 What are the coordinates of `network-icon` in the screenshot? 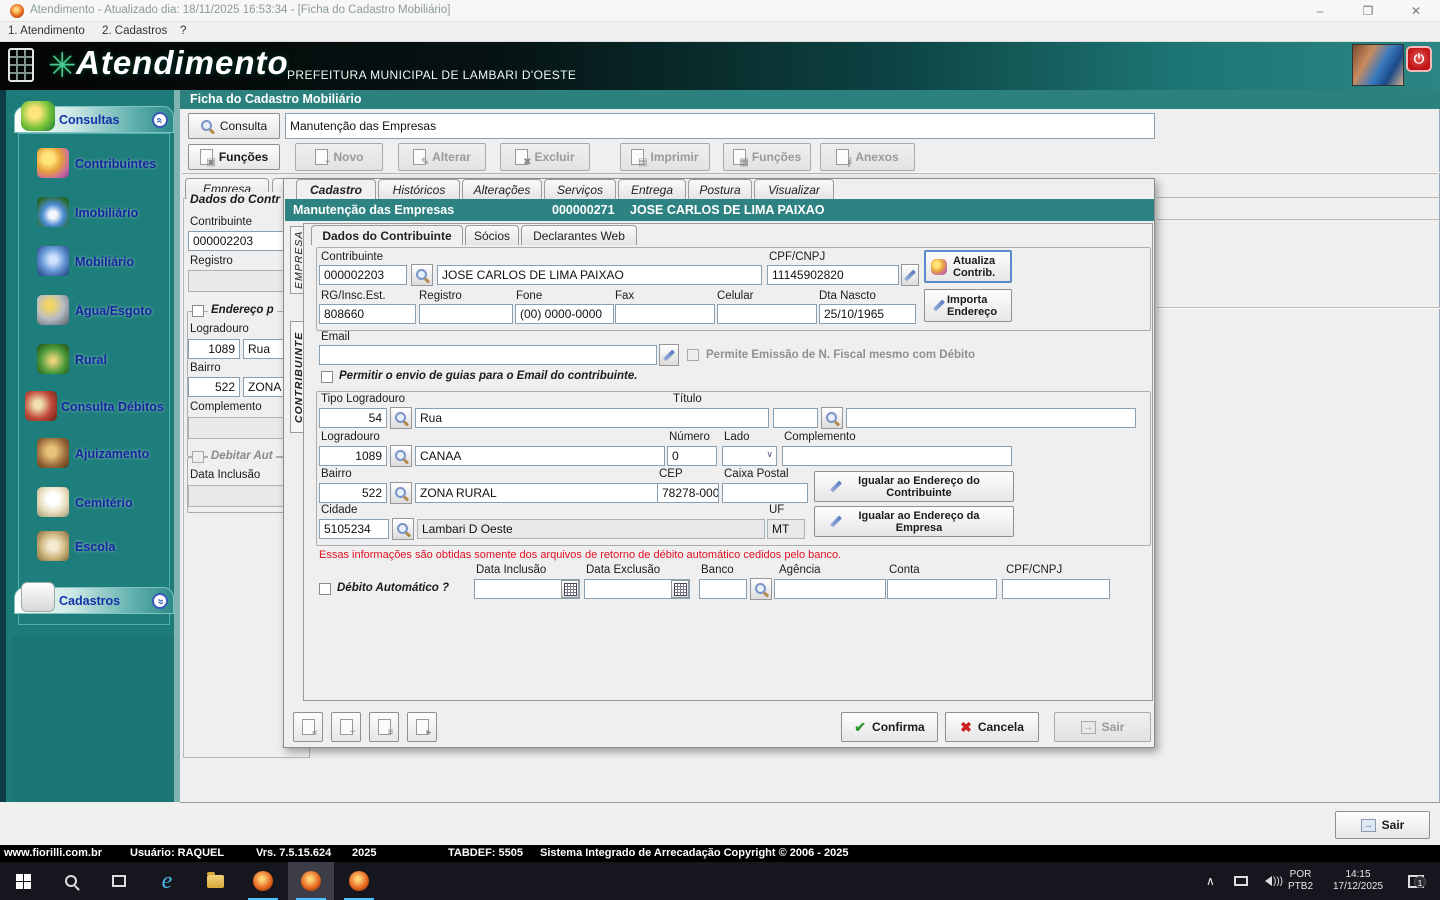 It's located at (1241, 881).